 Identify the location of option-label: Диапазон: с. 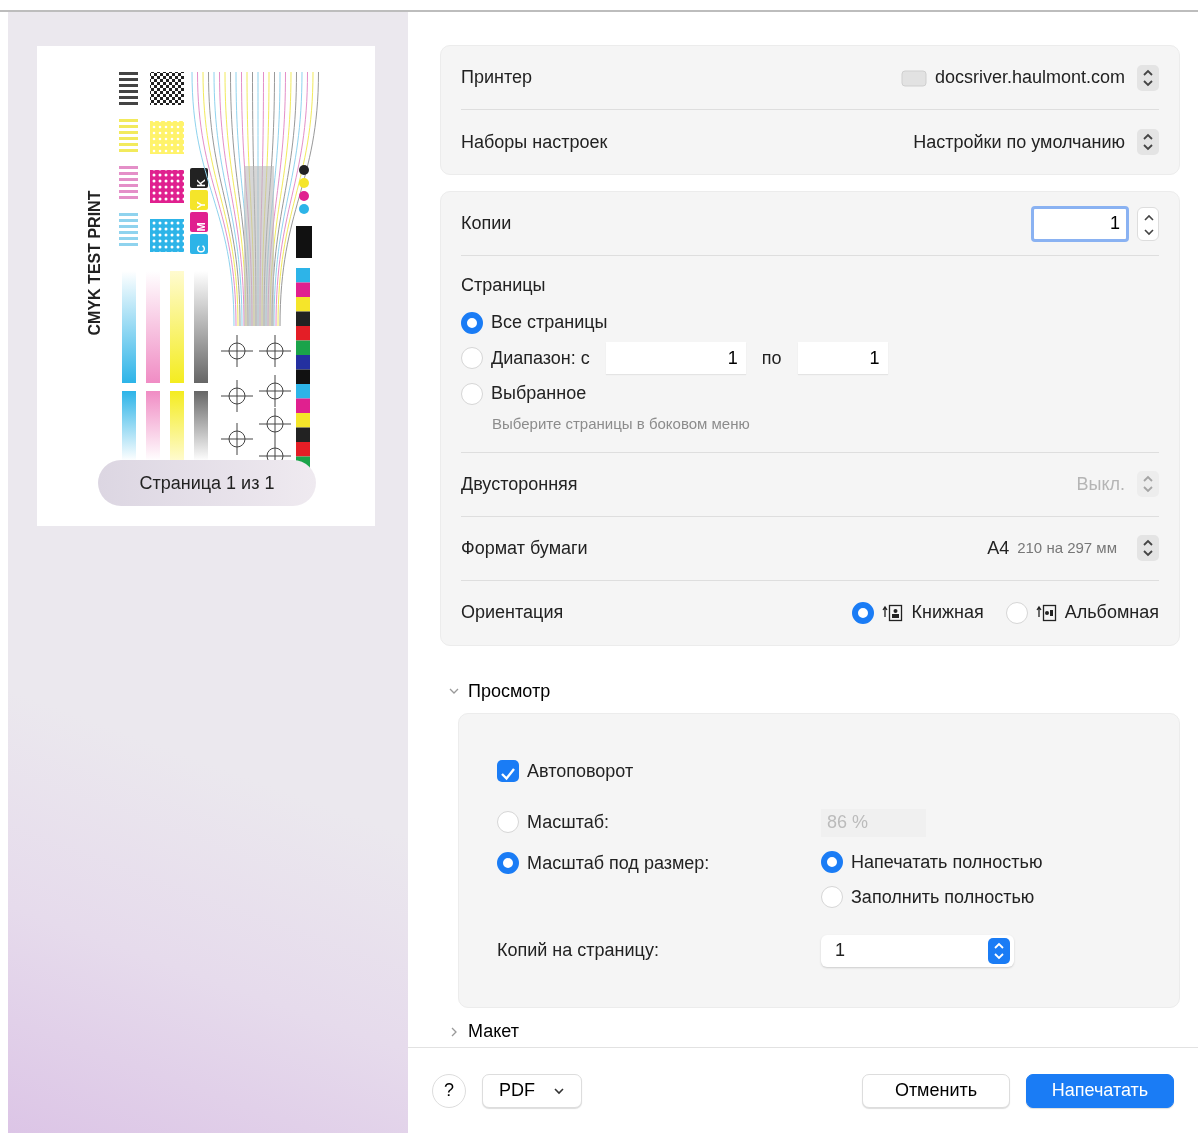
(540, 358).